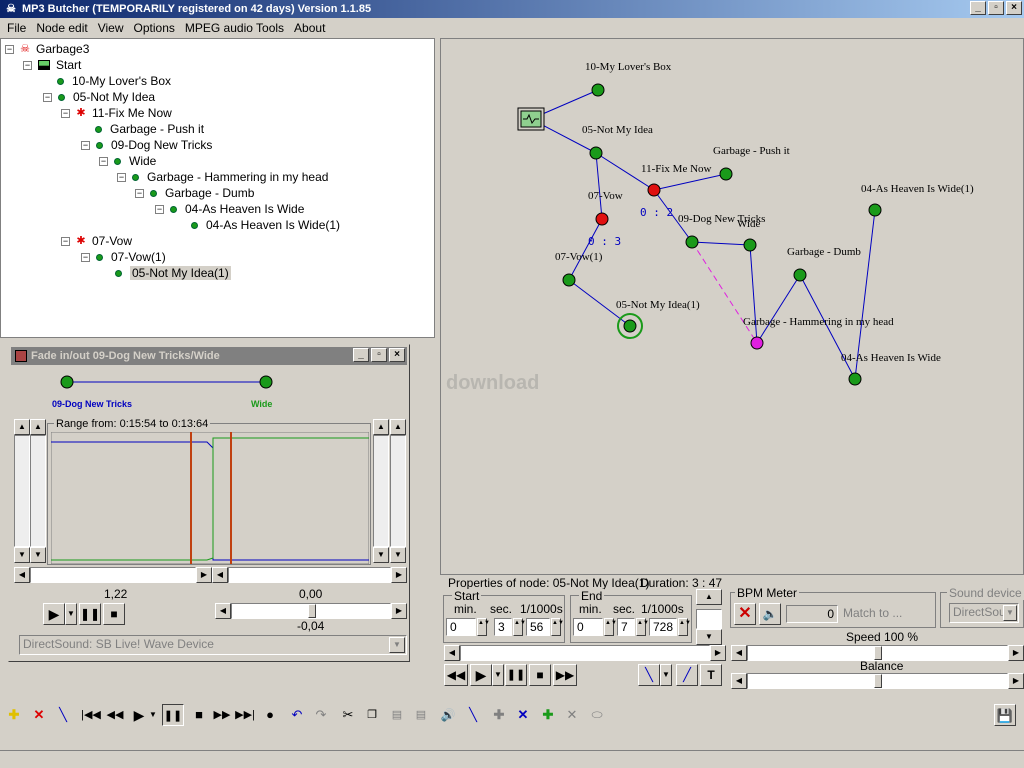  I want to click on end-ms-field: 728, so click(663, 627).